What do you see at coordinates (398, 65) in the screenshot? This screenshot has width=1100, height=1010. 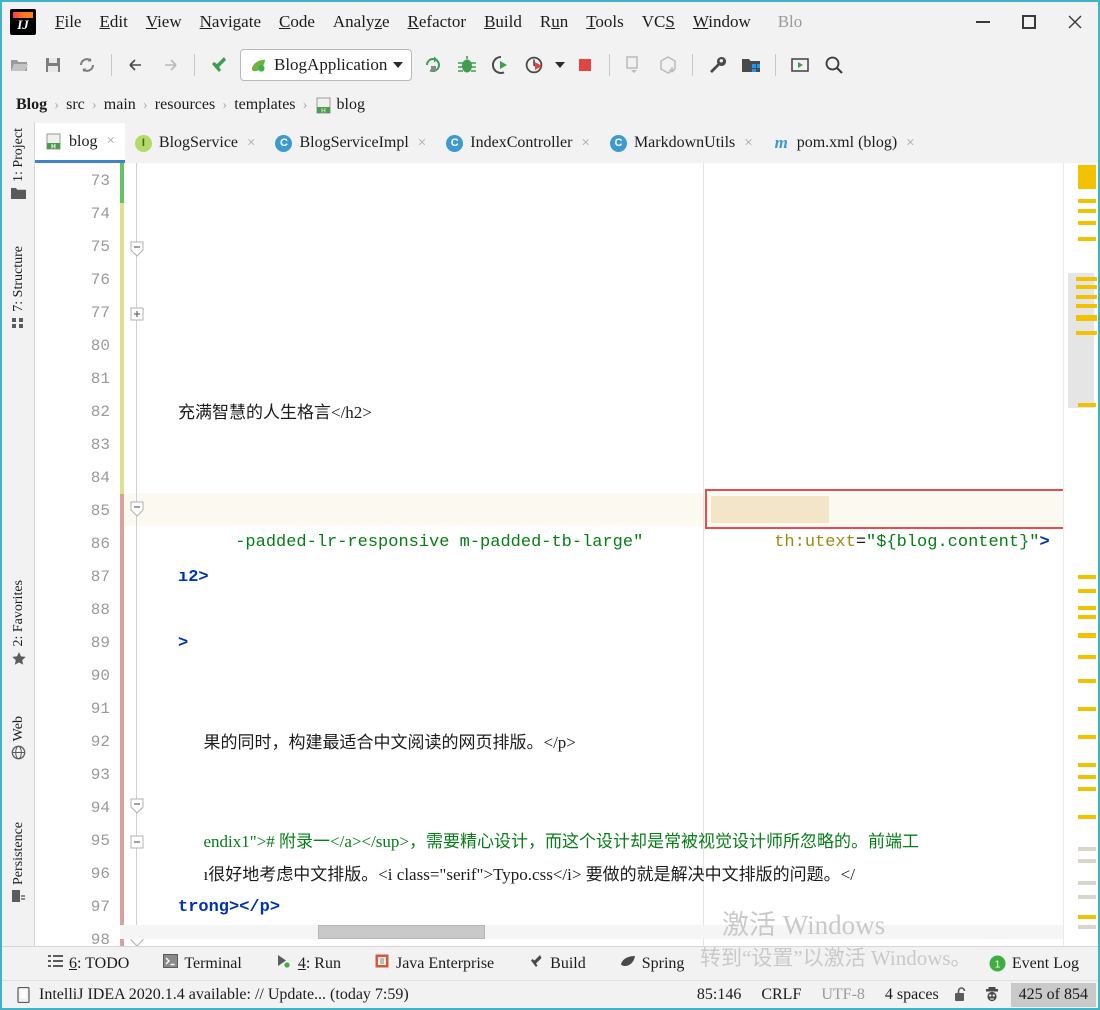 I see `chevron-down-icon` at bounding box center [398, 65].